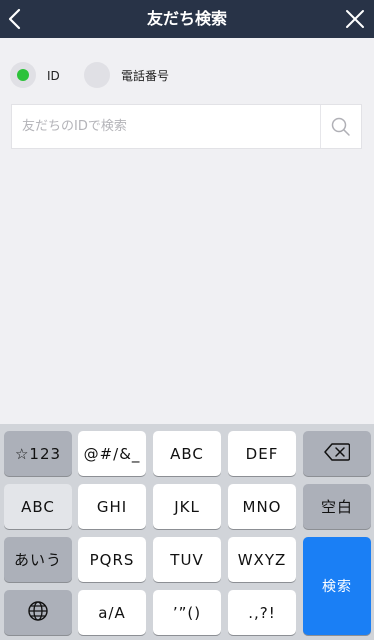 This screenshot has width=374, height=640. I want to click on key-label: ☆123, so click(38, 453).